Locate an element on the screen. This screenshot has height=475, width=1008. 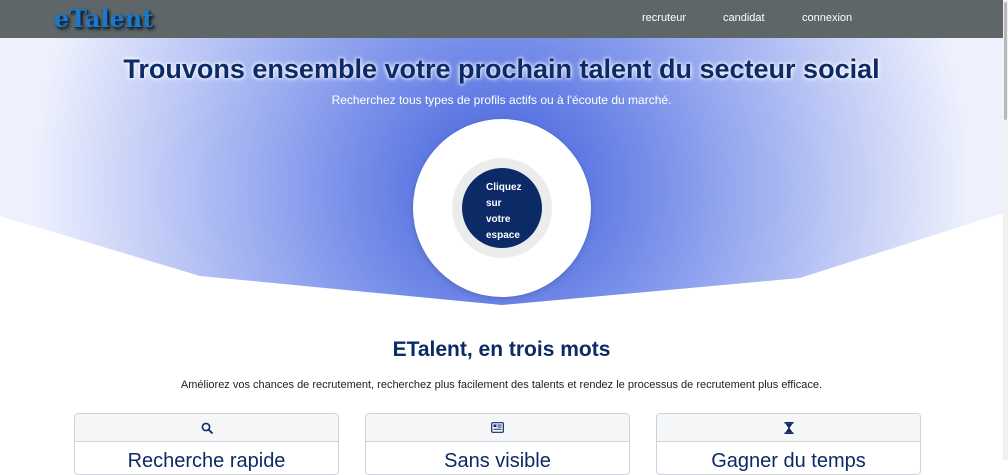
card-title: Gagner du temps is located at coordinates (788, 461).